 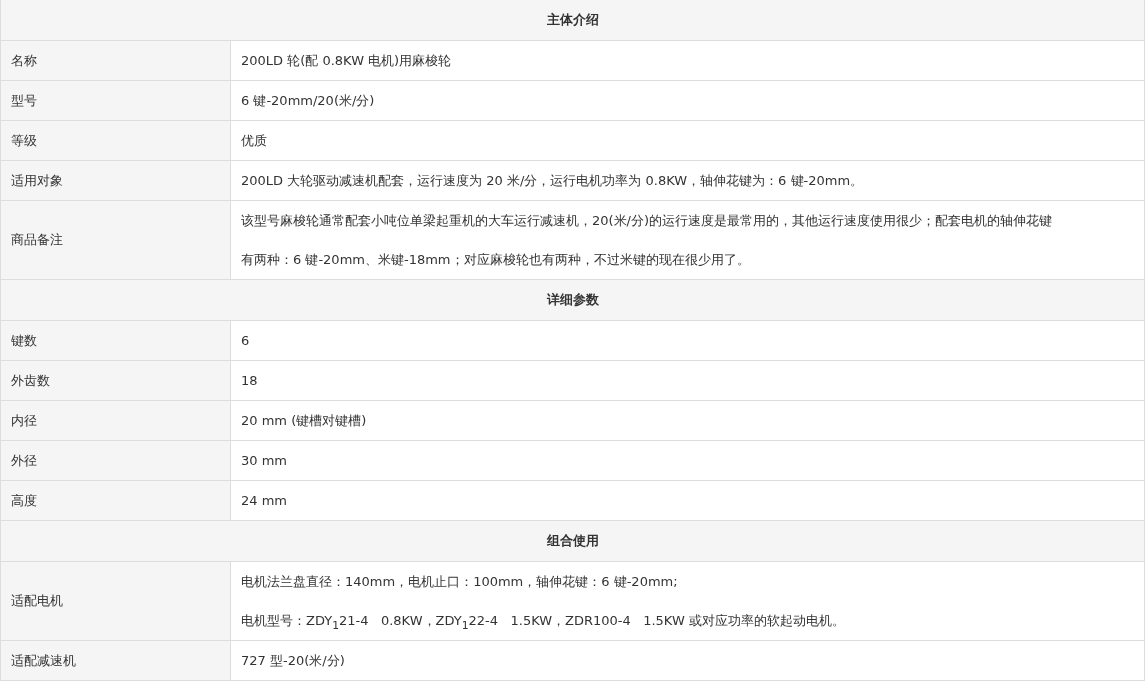 What do you see at coordinates (264, 461) in the screenshot?
I see `value-text: 30 mm` at bounding box center [264, 461].